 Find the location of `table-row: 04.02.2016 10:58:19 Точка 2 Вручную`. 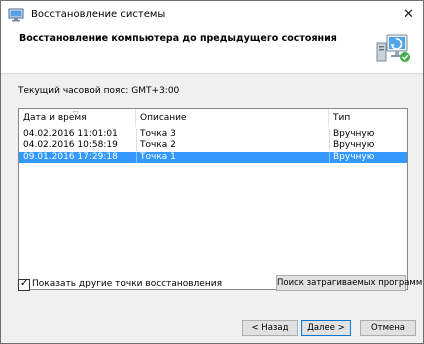

table-row: 04.02.2016 10:58:19 Точка 2 Вручную is located at coordinates (213, 145).